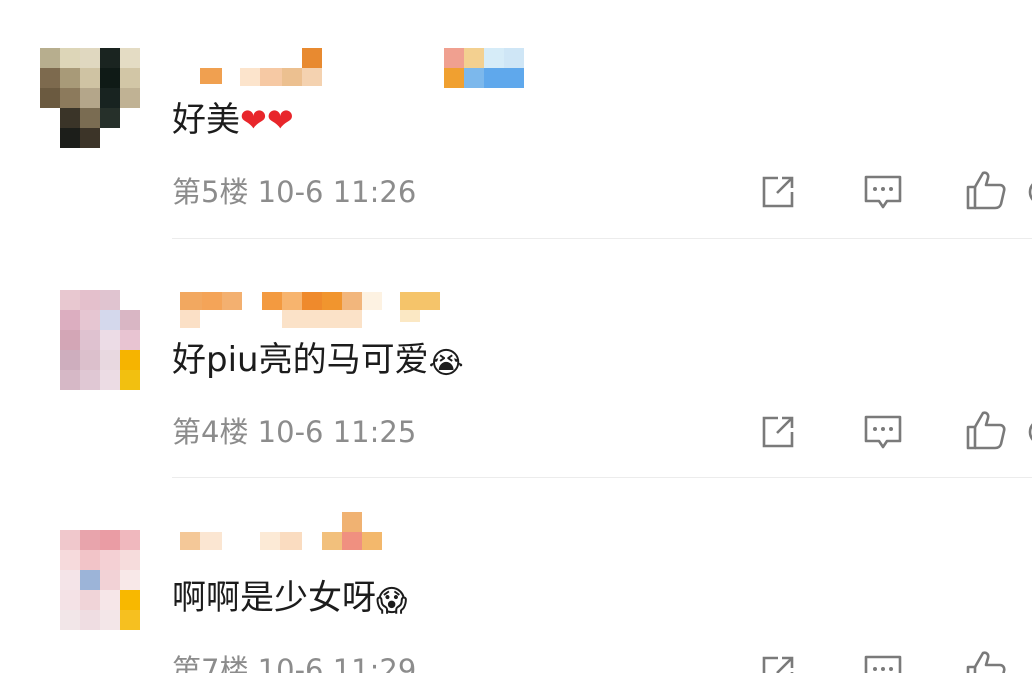 This screenshot has height=673, width=1032. What do you see at coordinates (337, 192) in the screenshot?
I see `comment-time: 10-6 11:26` at bounding box center [337, 192].